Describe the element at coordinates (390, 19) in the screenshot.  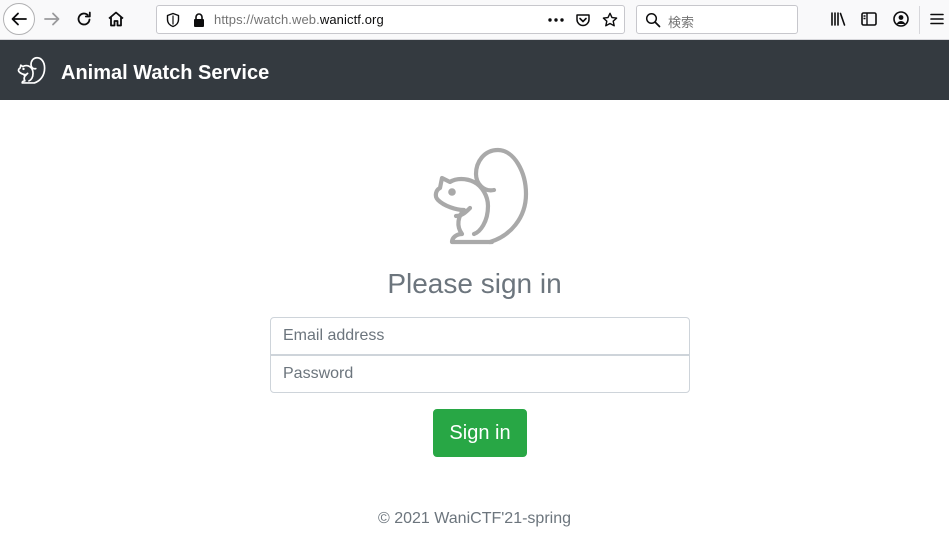
I see `url-bar: https://watch.web.wanictf.org` at that location.